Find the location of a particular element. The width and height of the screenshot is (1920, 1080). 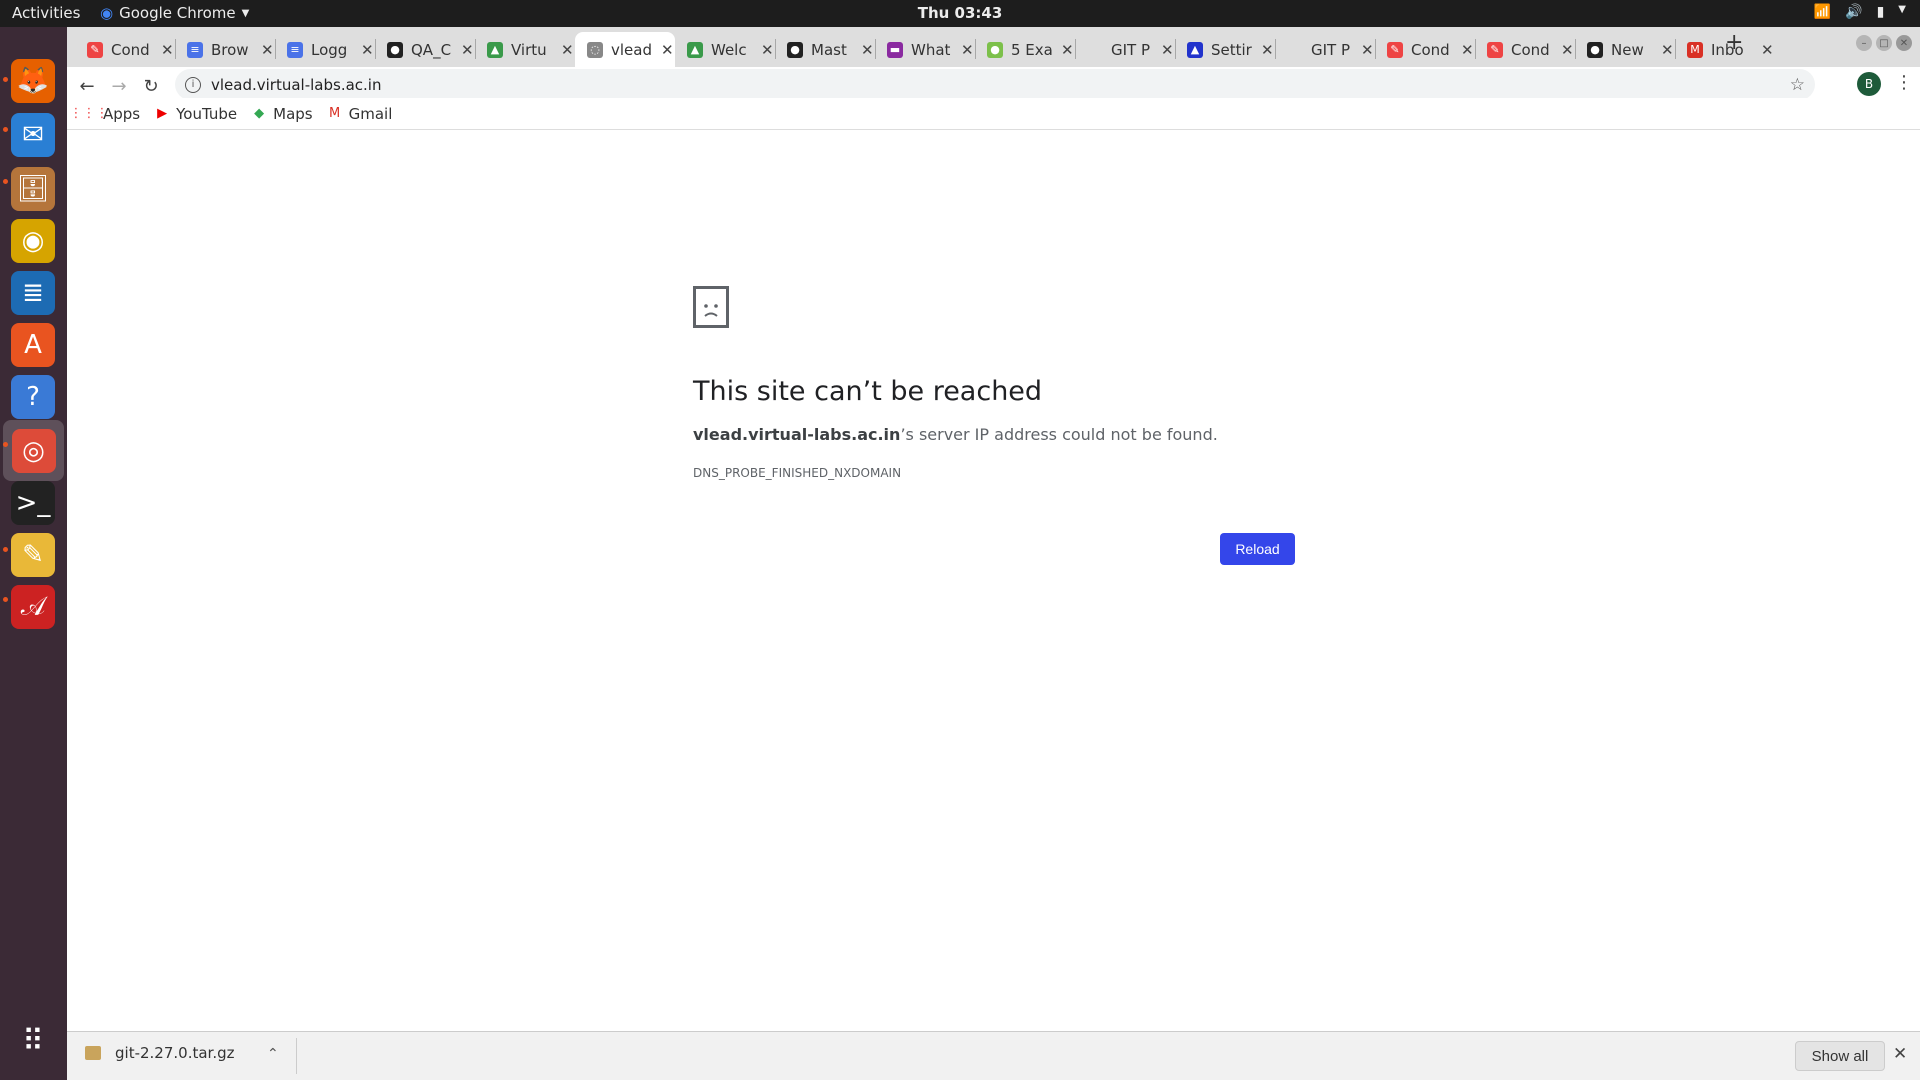

tab: ▲ Virtu ✕ is located at coordinates (525, 49).